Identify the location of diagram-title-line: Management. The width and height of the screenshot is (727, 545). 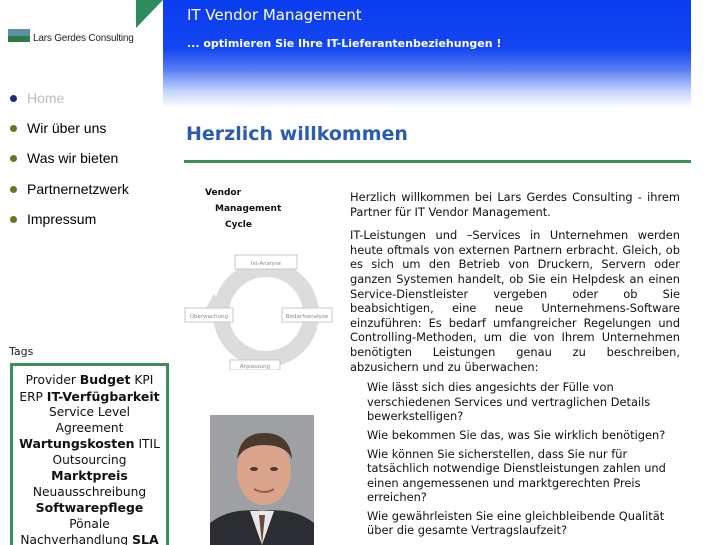
(248, 209).